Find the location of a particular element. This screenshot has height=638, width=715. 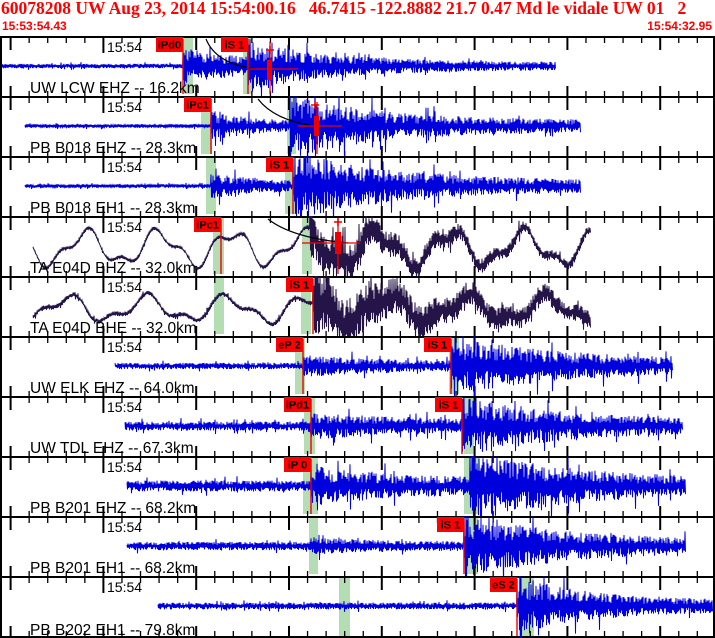

pick-flag-label: iPd1 is located at coordinates (297, 406).